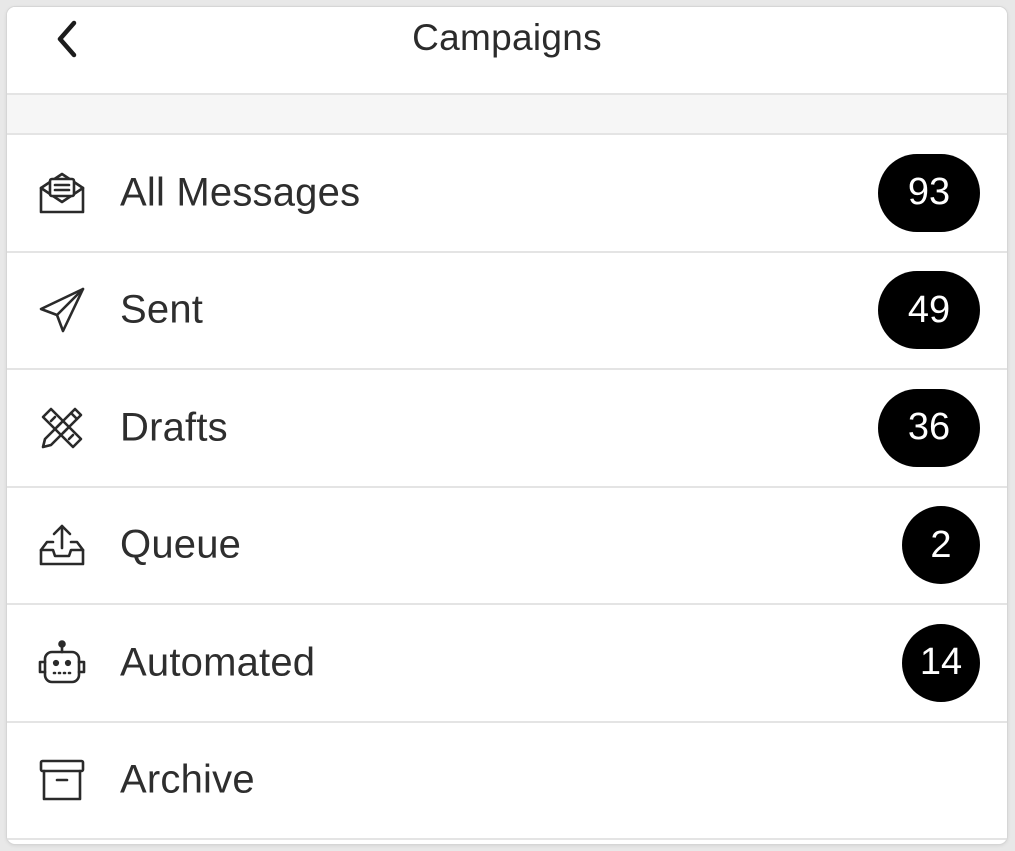 Image resolution: width=1015 pixels, height=851 pixels. Describe the element at coordinates (507, 37) in the screenshot. I see `page-title: Campaigns` at that location.